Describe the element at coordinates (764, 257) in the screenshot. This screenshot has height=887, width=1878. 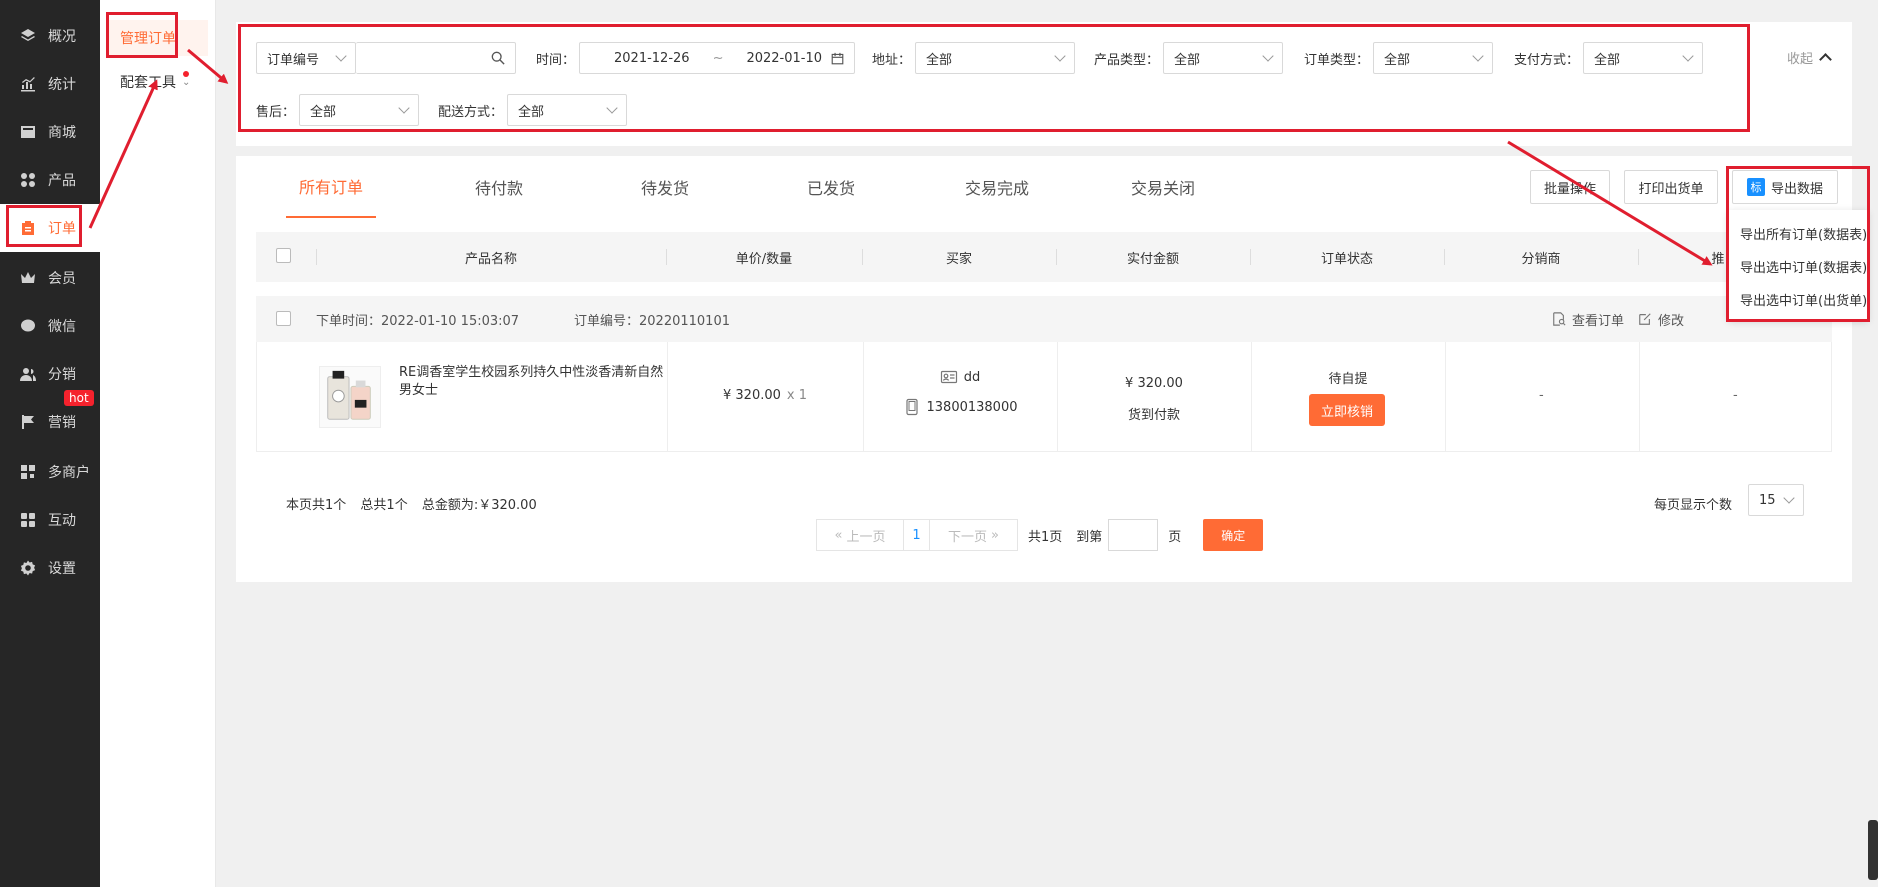
I see `column-price-qty: 单价/数量` at that location.